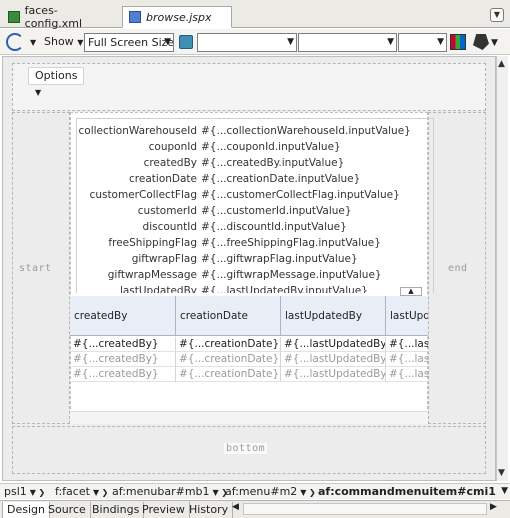 This screenshot has width=510, height=518. What do you see at coordinates (143, 195) in the screenshot?
I see `form-field-label: customerCollectFlag` at bounding box center [143, 195].